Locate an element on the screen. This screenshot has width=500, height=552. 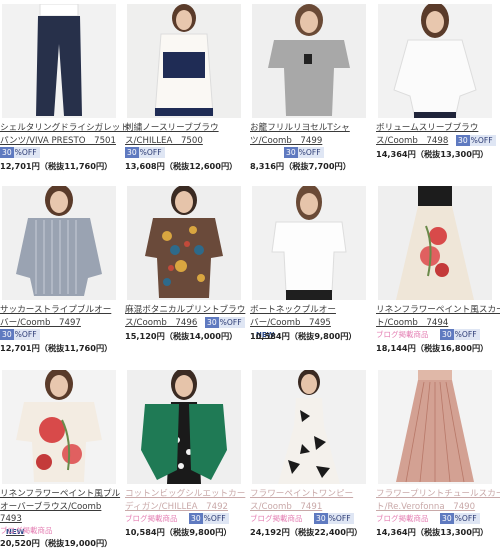
model-photo-boatneck is located at coordinates (309, 243).